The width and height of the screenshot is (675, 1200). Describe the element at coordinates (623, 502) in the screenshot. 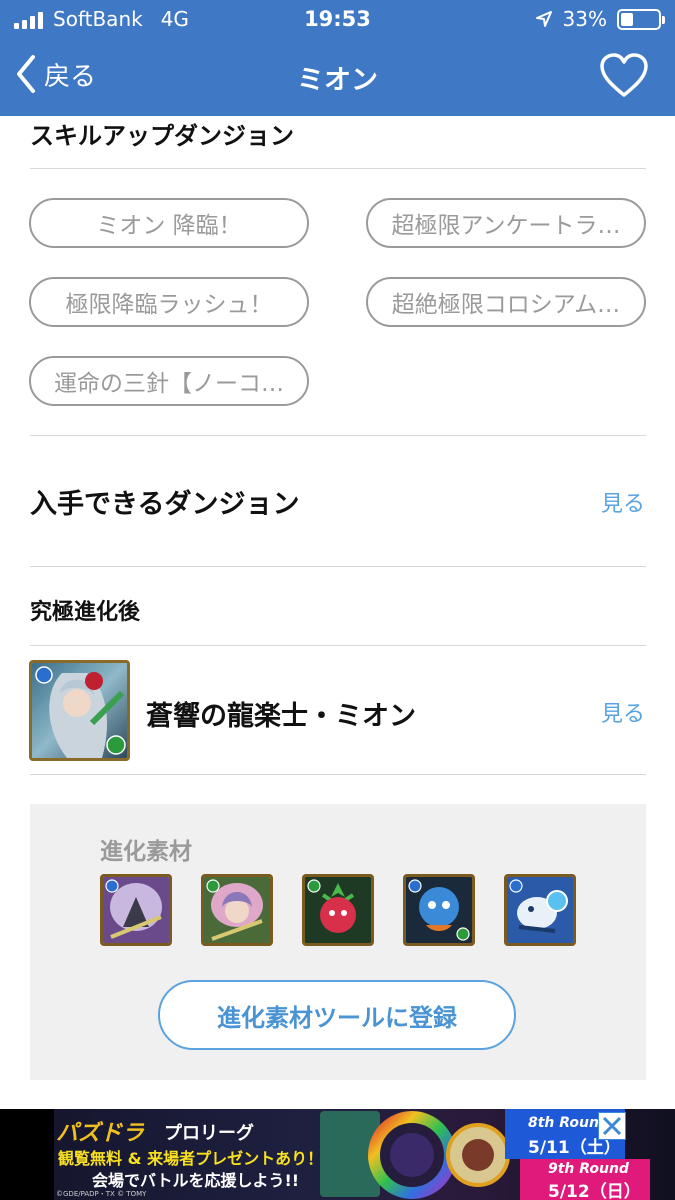

I see `dungeons-see-link: 見る` at that location.